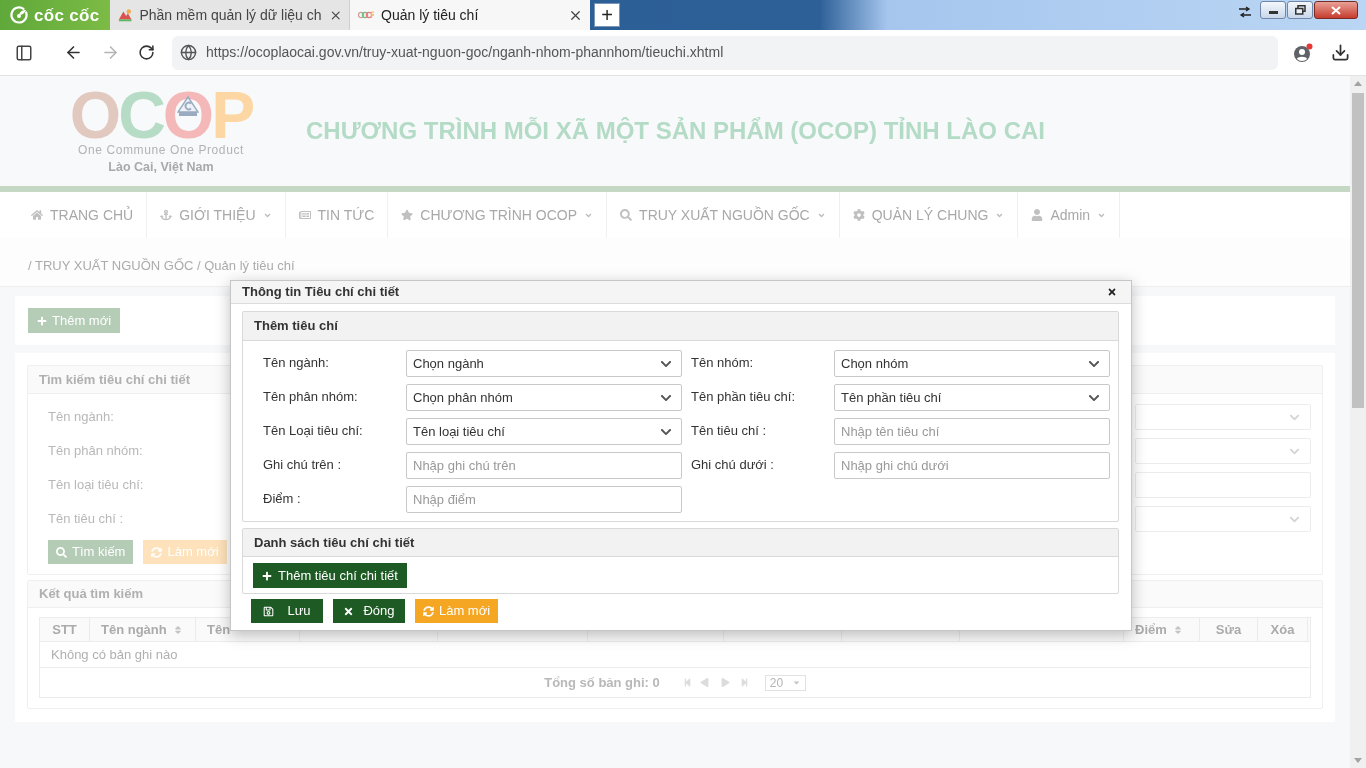 This screenshot has height=768, width=1366. What do you see at coordinates (744, 396) in the screenshot?
I see `field-label: Tên phần tiêu chí:` at bounding box center [744, 396].